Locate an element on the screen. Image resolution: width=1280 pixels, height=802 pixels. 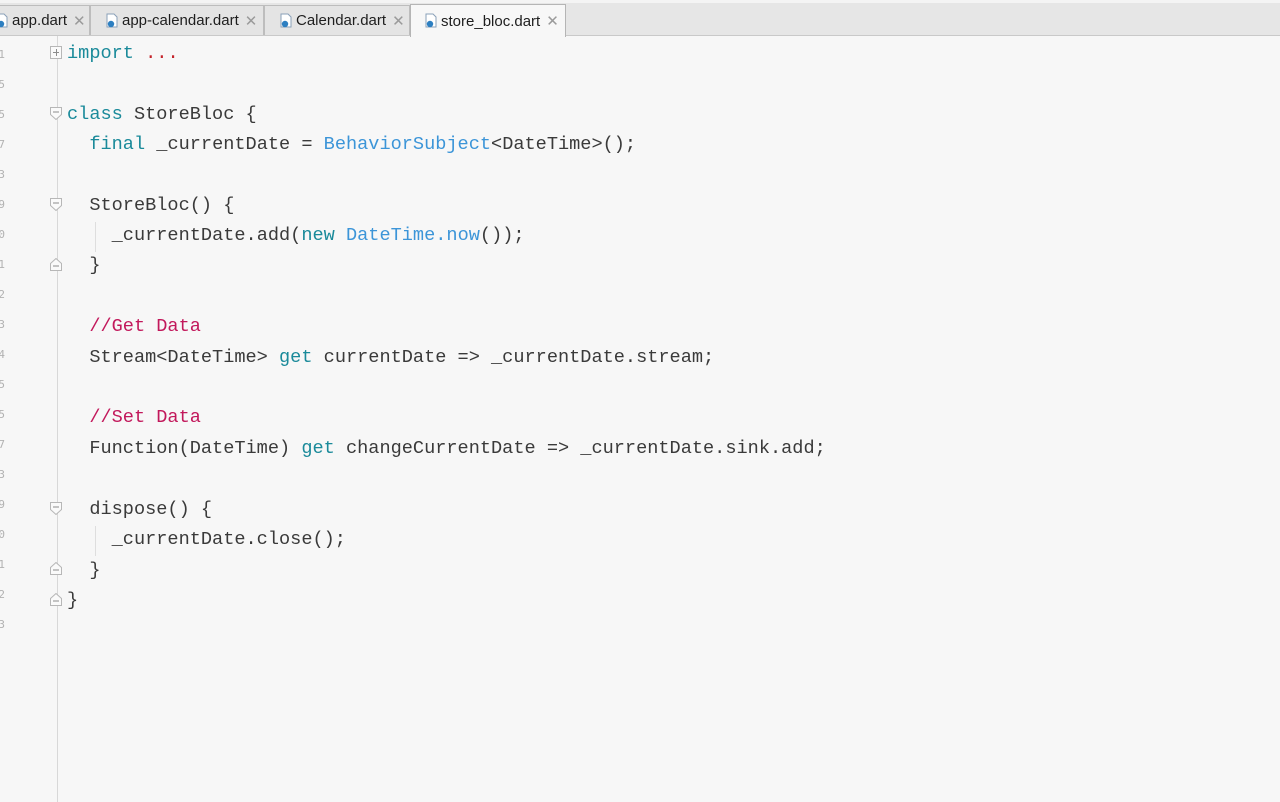
dispose-declaration: dispose() { is located at coordinates (140, 509).